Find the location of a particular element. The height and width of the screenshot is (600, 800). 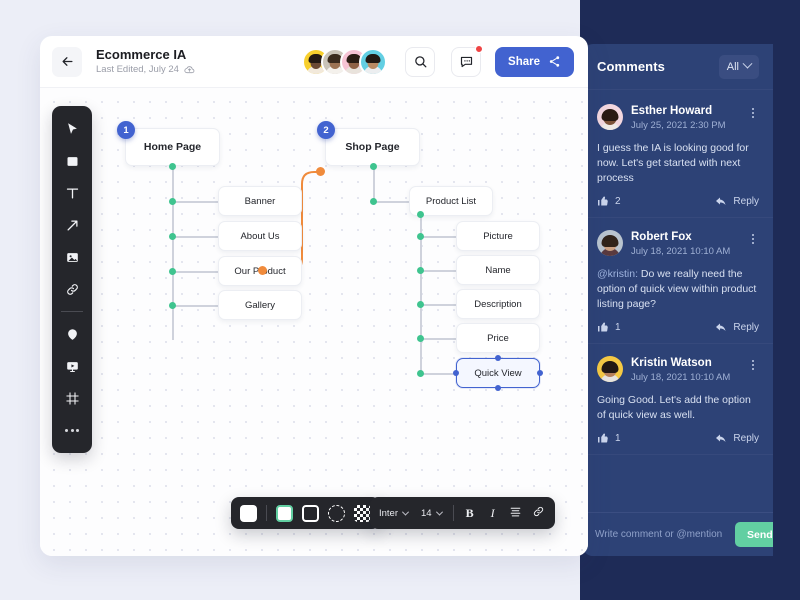

tool-more is located at coordinates (72, 430).